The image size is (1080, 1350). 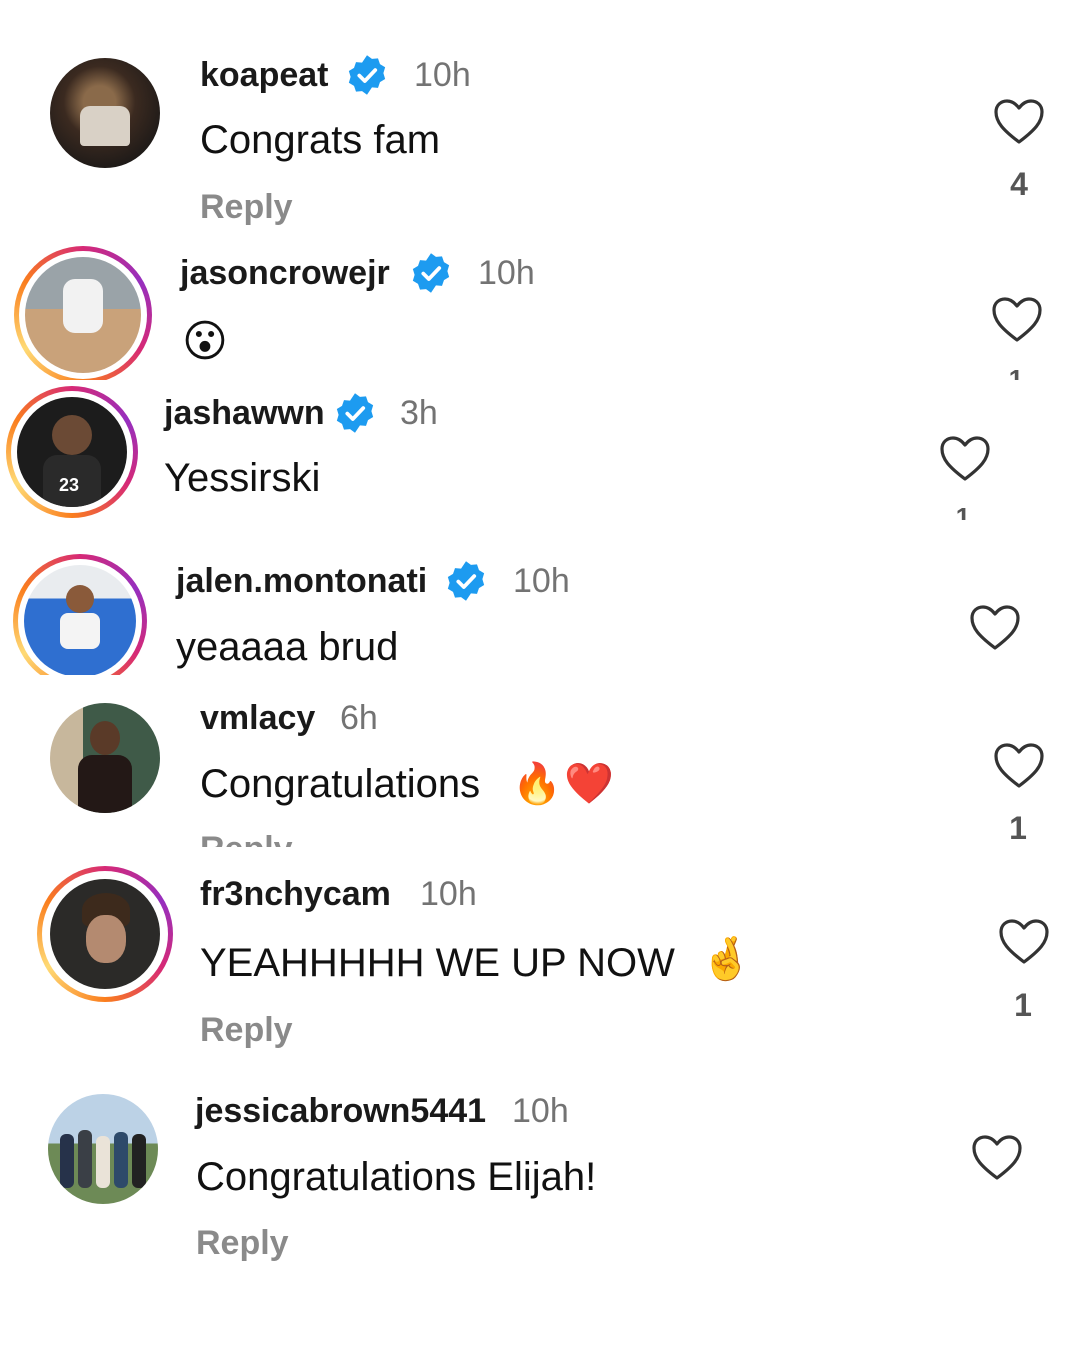 I want to click on comment-username: koapeat, so click(x=264, y=75).